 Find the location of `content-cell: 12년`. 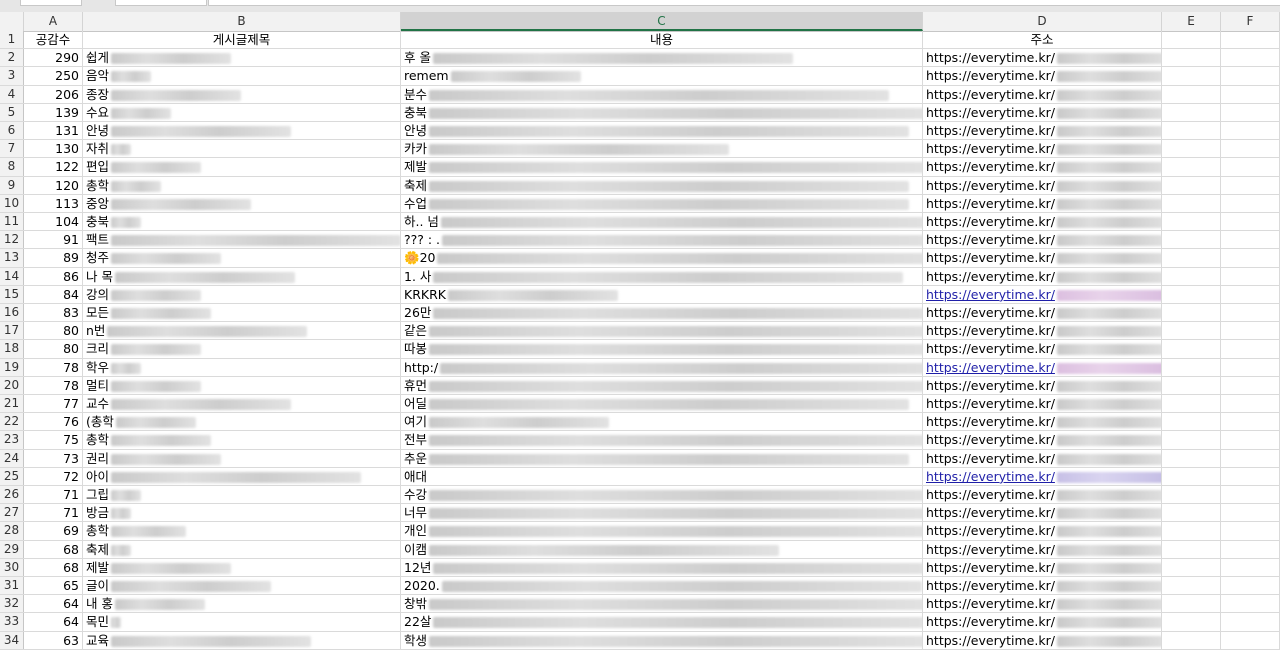

content-cell: 12년 is located at coordinates (662, 567).